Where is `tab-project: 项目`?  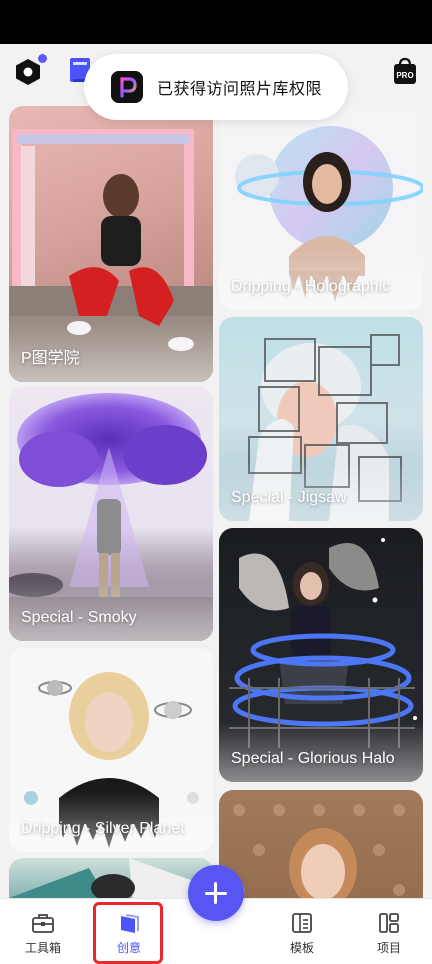
tab-project: 项目 is located at coordinates (389, 931).